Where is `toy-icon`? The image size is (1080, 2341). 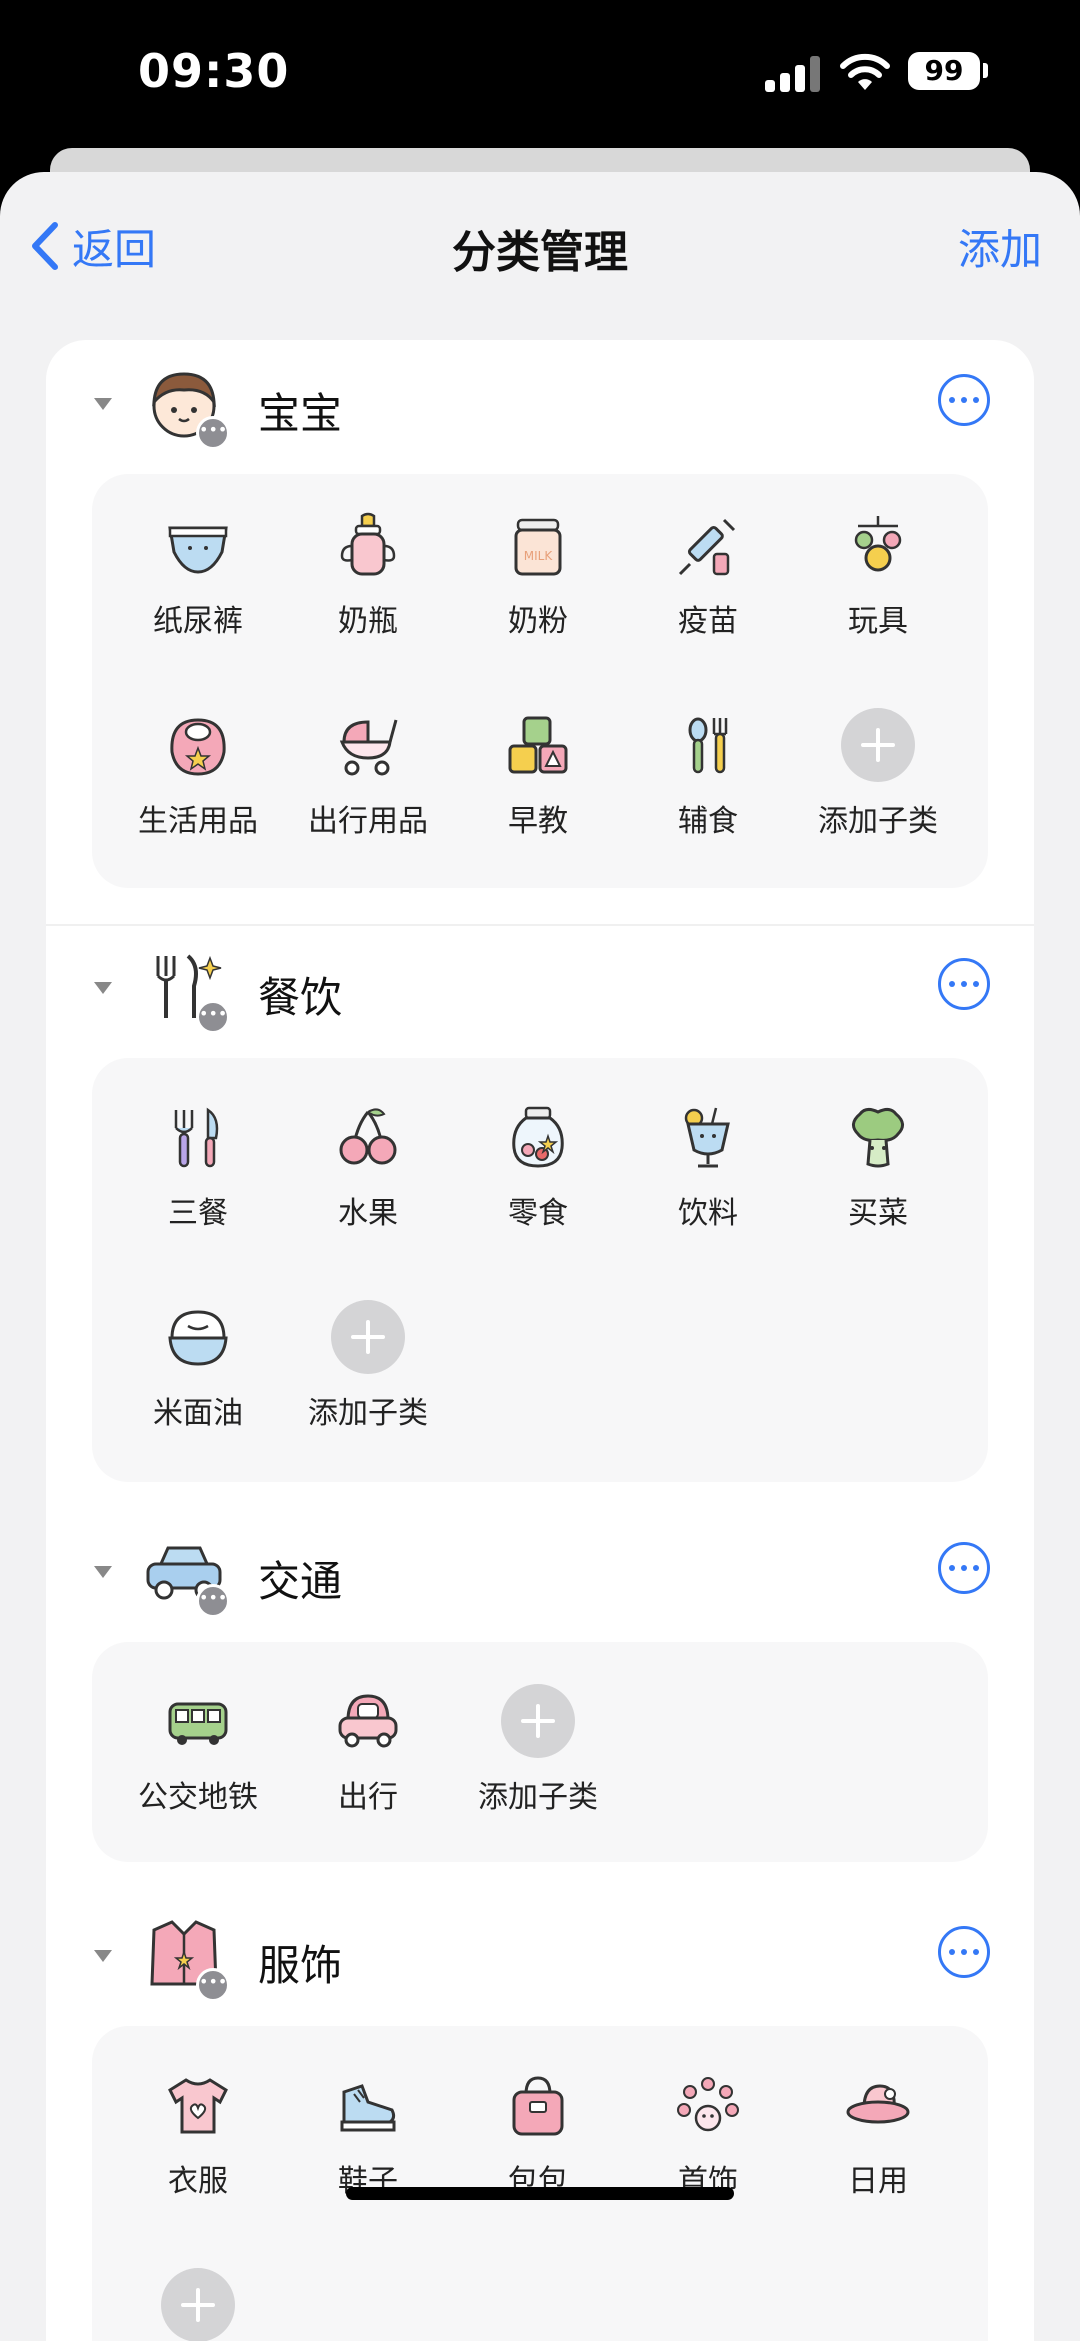
toy-icon is located at coordinates (878, 544).